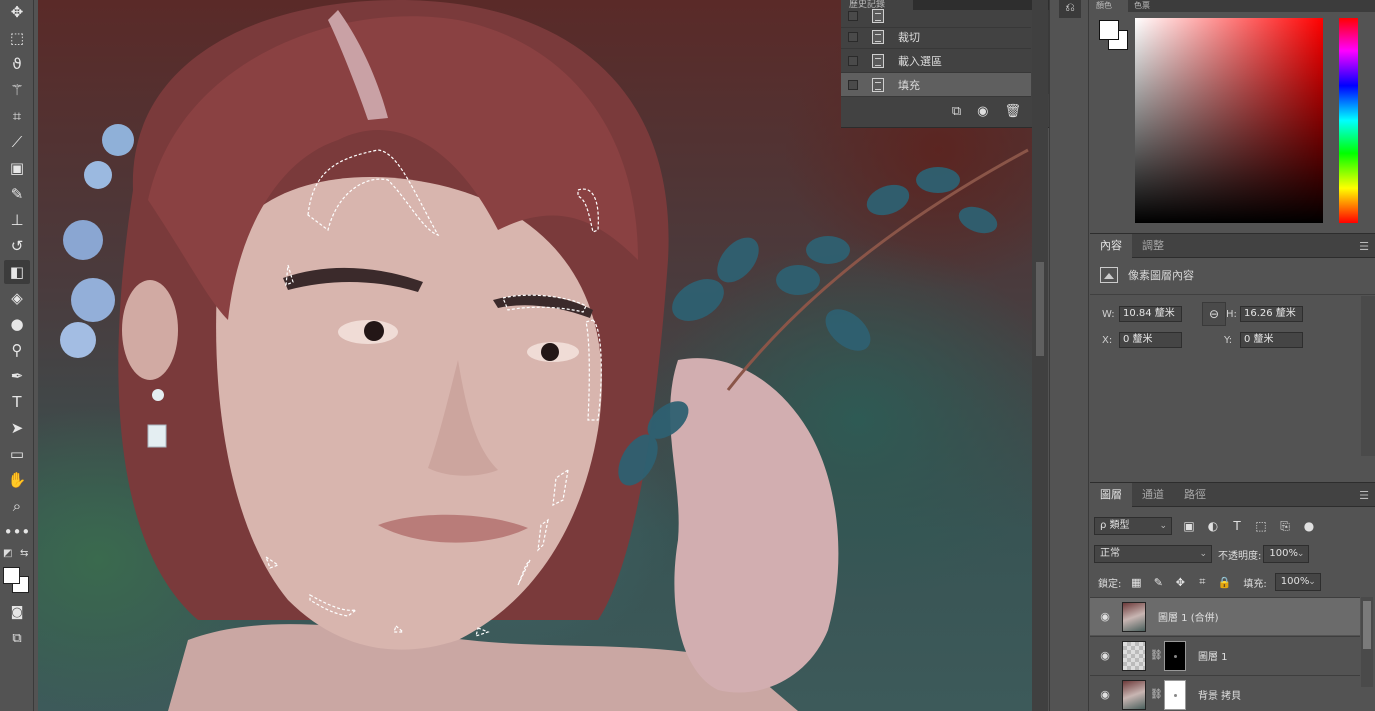  I want to click on color-panel: 顏色 色票, so click(1232, 116).